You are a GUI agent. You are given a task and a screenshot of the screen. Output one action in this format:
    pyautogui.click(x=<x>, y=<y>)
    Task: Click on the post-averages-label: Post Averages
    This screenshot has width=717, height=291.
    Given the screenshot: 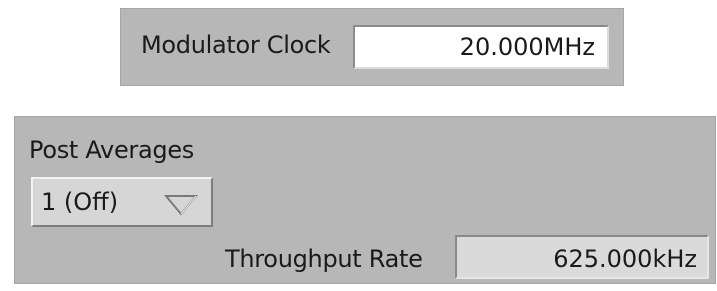 What is the action you would take?
    pyautogui.click(x=112, y=150)
    